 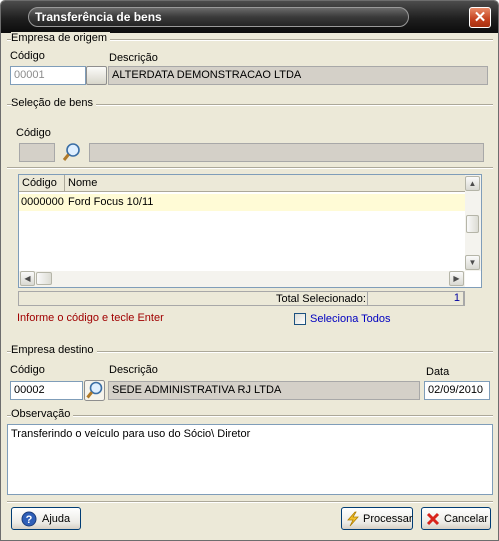 What do you see at coordinates (53, 103) in the screenshot?
I see `group-label-selecao: Seleção de bens` at bounding box center [53, 103].